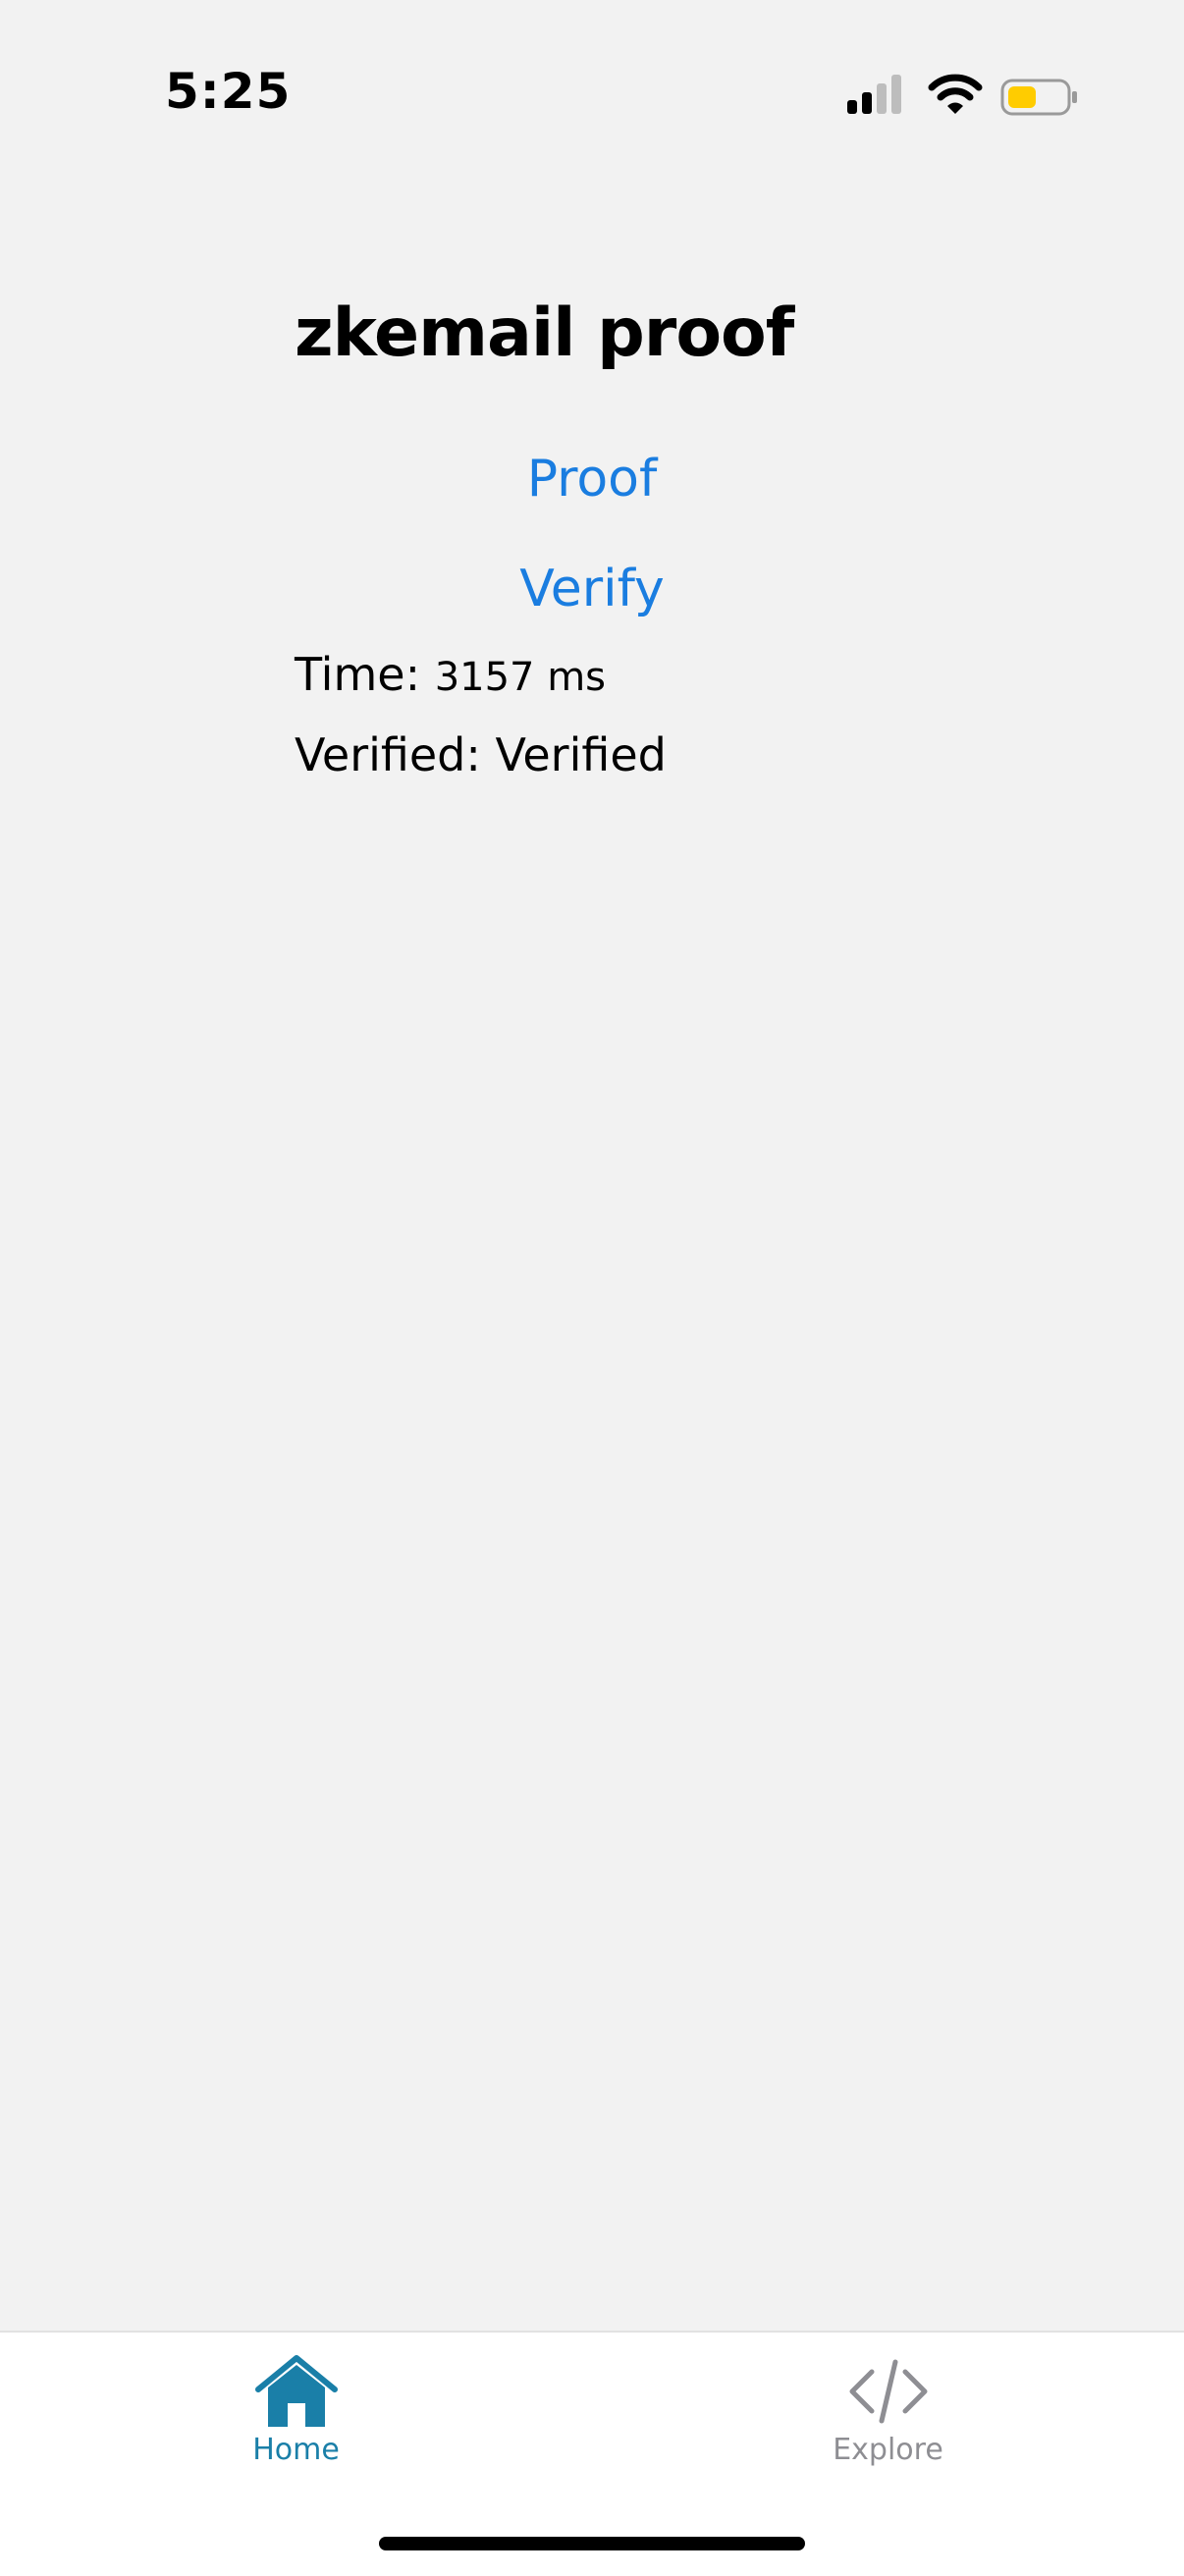 The image size is (1184, 2576). I want to click on verify-button: Verify, so click(592, 589).